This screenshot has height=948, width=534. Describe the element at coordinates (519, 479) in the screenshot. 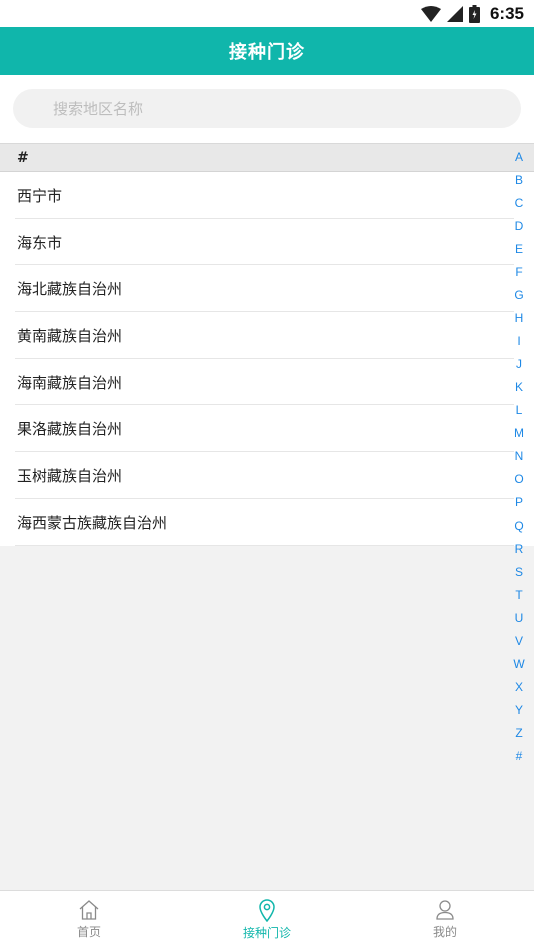

I see `index-letter: O` at that location.